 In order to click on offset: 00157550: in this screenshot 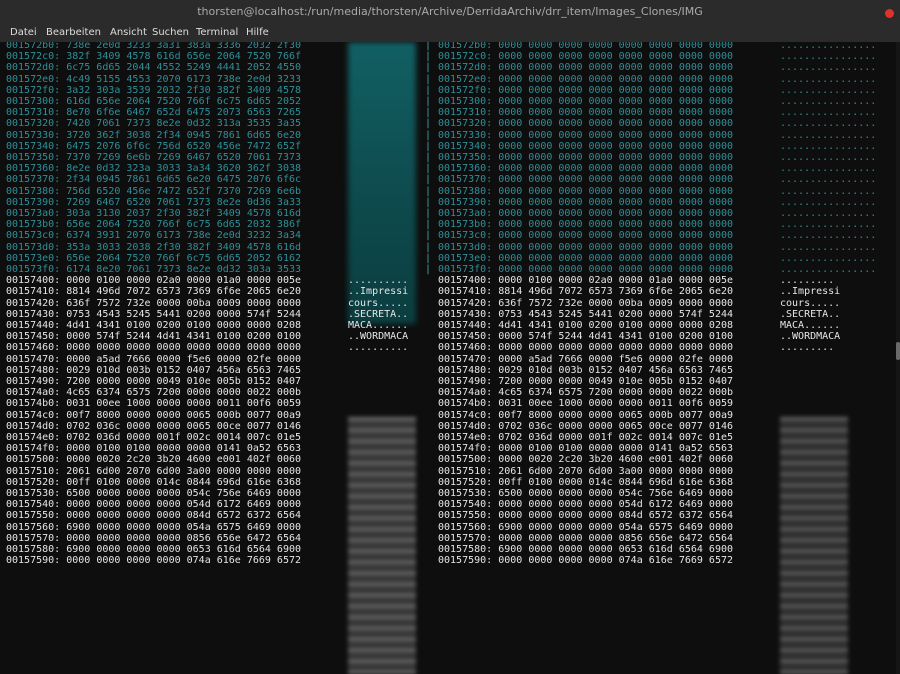, I will do `click(465, 516)`.